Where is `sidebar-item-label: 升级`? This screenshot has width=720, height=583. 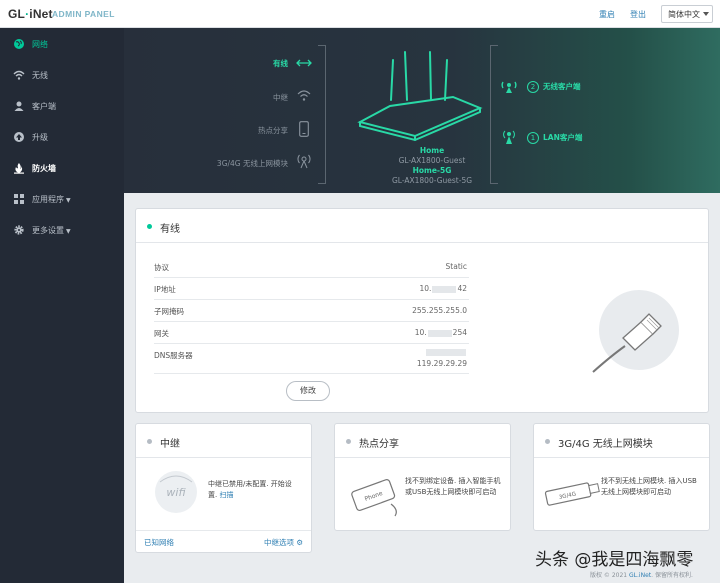 sidebar-item-label: 升级 is located at coordinates (40, 137).